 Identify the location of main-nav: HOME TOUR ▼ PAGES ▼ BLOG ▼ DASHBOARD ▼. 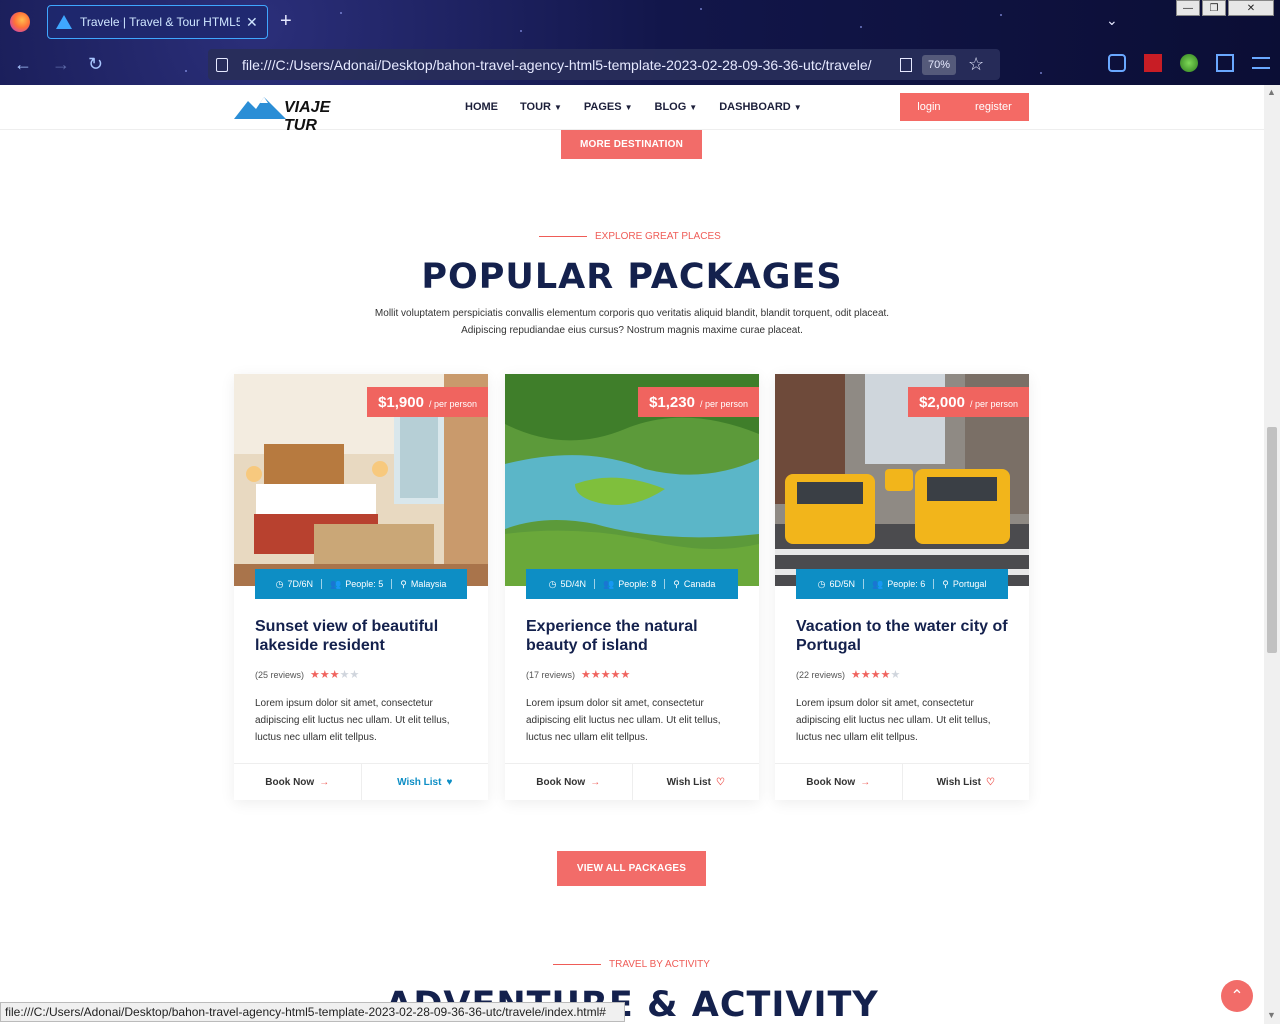
(633, 107).